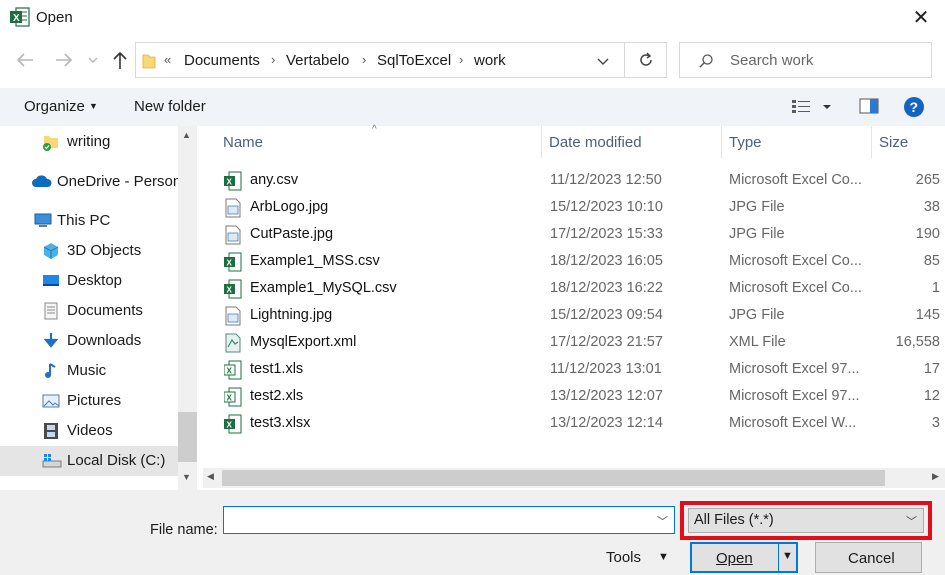  I want to click on breadcrumb-vertabelo: Vertabelo, so click(317, 60).